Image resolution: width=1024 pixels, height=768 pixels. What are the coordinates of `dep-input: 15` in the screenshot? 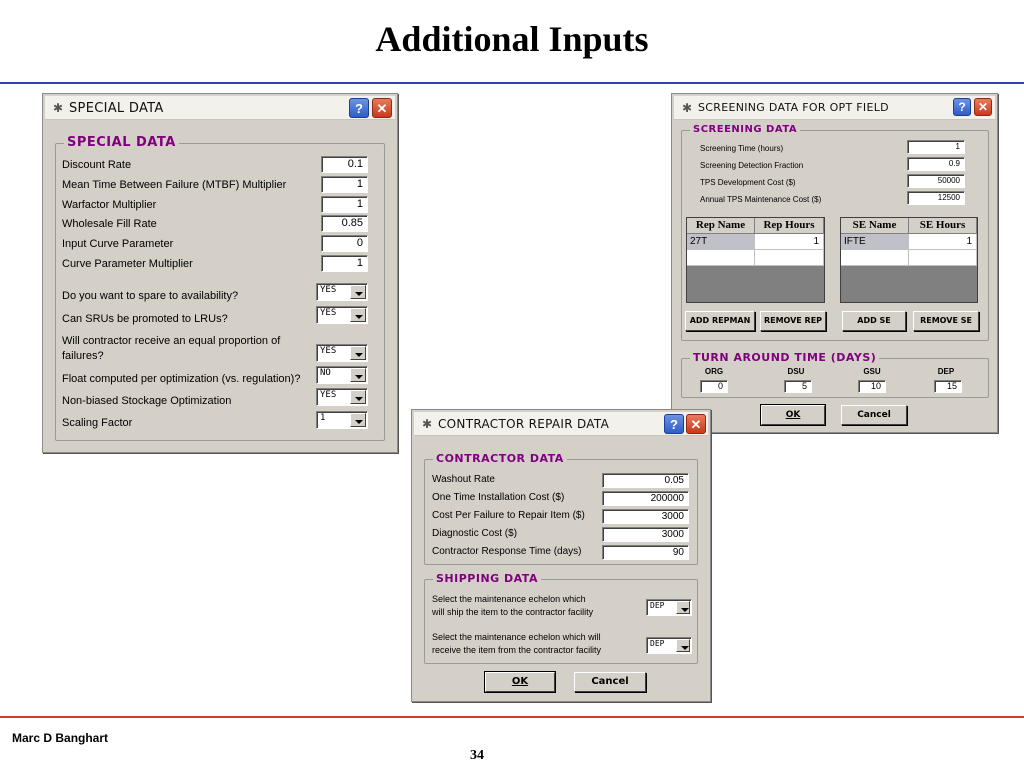 It's located at (948, 386).